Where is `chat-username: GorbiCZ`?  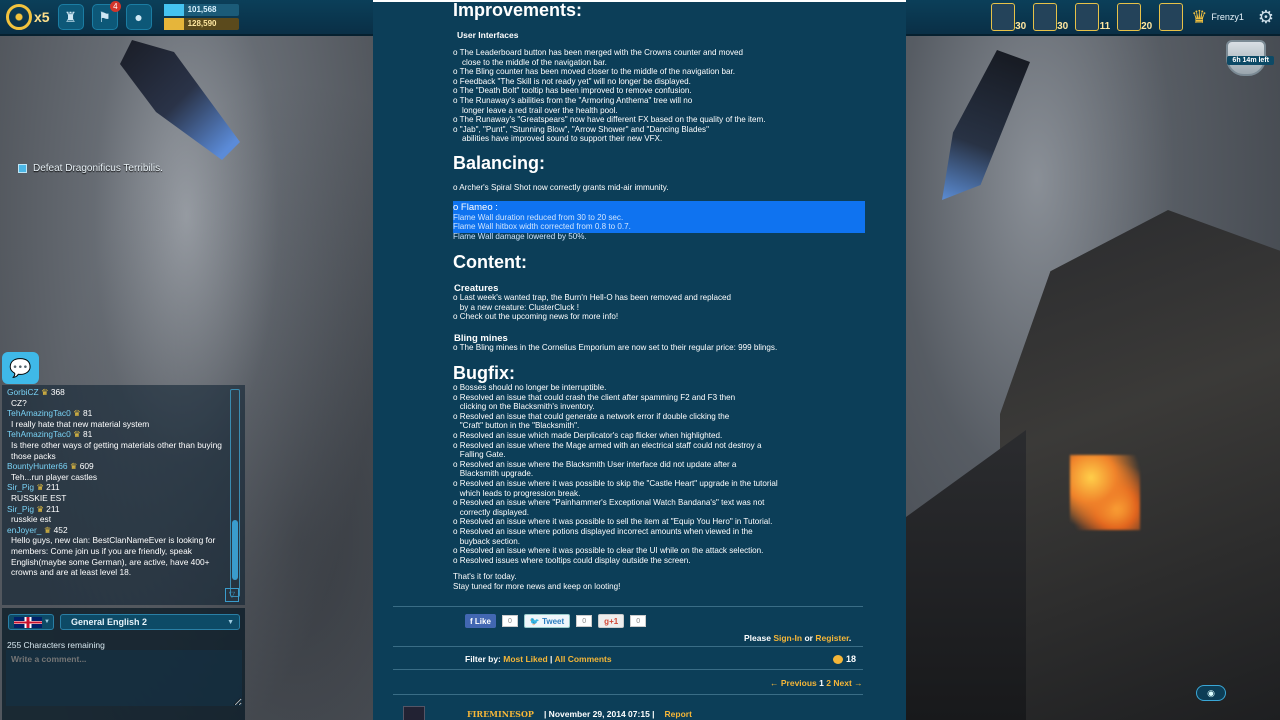 chat-username: GorbiCZ is located at coordinates (24, 392).